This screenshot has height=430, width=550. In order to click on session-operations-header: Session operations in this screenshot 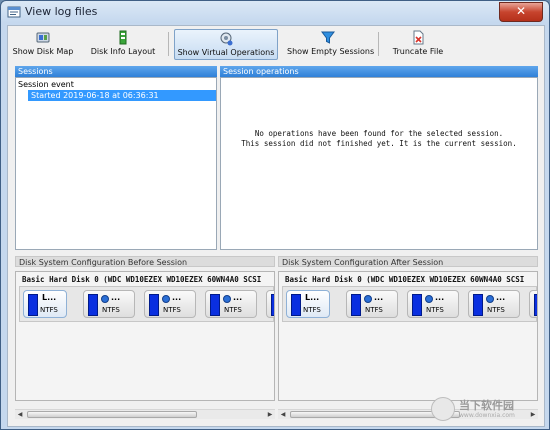, I will do `click(379, 71)`.